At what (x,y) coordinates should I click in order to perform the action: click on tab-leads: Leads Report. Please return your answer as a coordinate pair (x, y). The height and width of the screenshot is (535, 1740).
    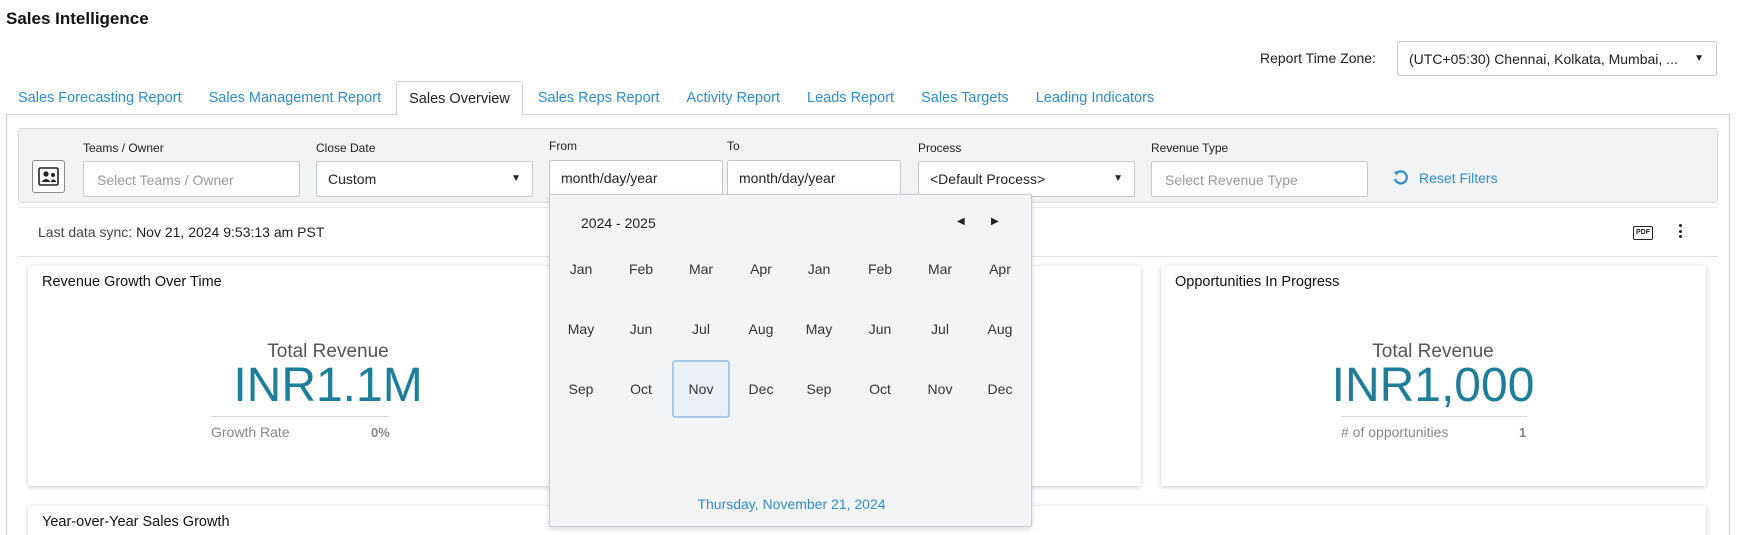
    Looking at the image, I should click on (850, 98).